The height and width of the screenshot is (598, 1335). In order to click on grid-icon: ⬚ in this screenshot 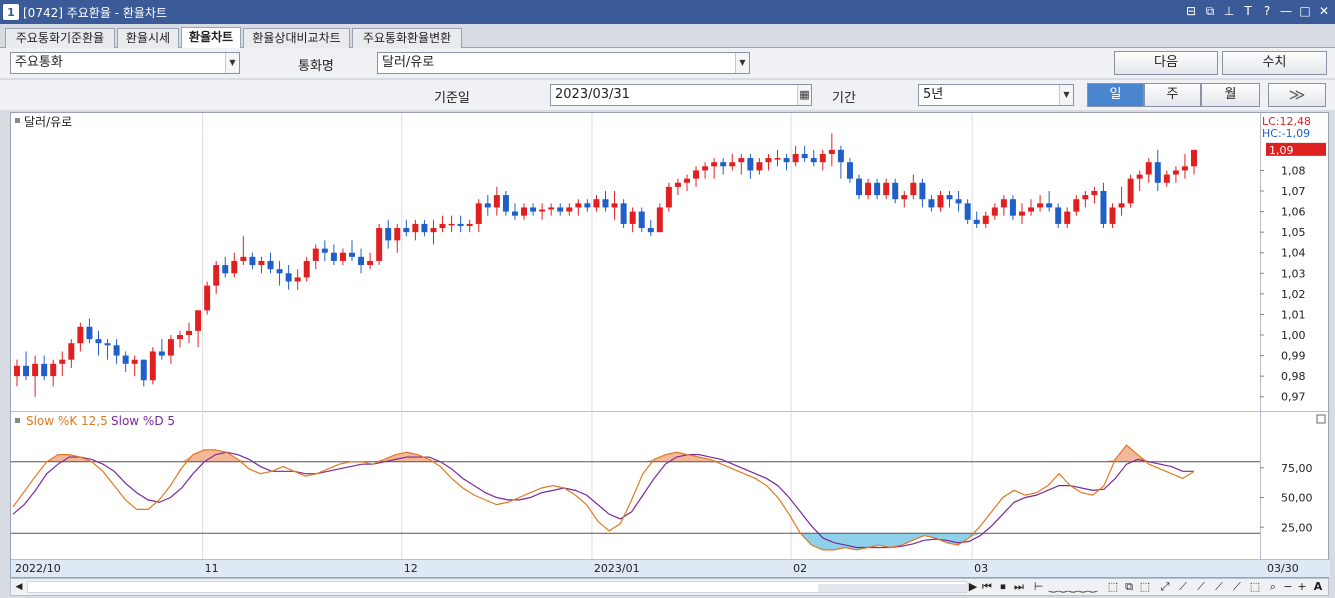, I will do `click(1255, 587)`.